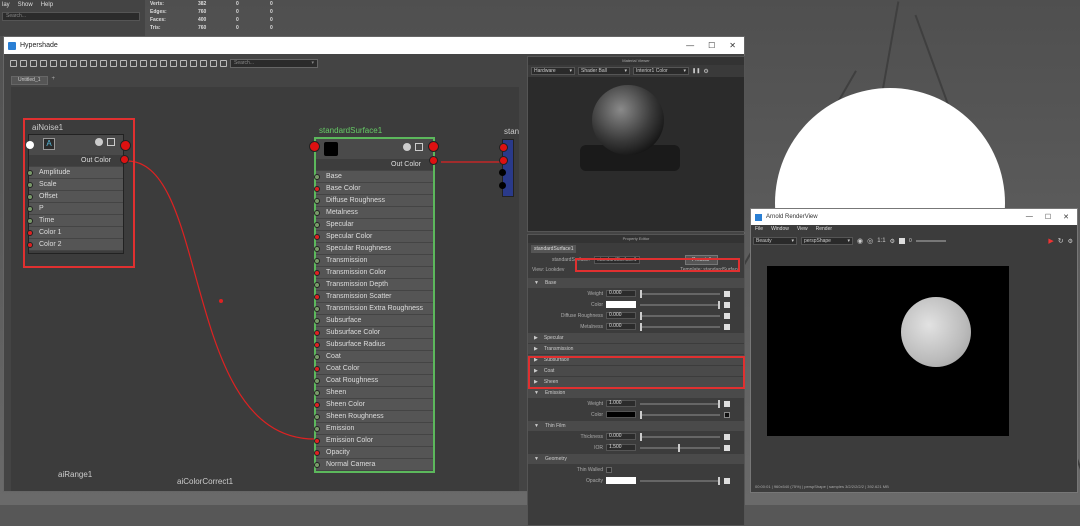 The height and width of the screenshot is (526, 1080). I want to click on render-canvas, so click(888, 351).